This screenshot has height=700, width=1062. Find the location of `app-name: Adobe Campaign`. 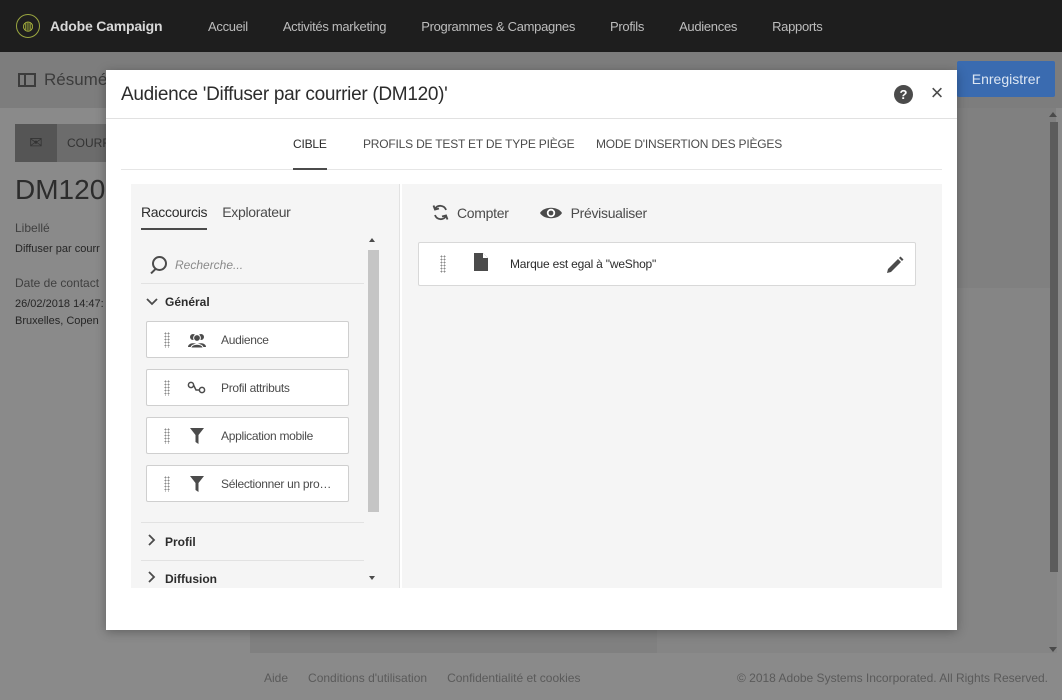

app-name: Adobe Campaign is located at coordinates (106, 26).